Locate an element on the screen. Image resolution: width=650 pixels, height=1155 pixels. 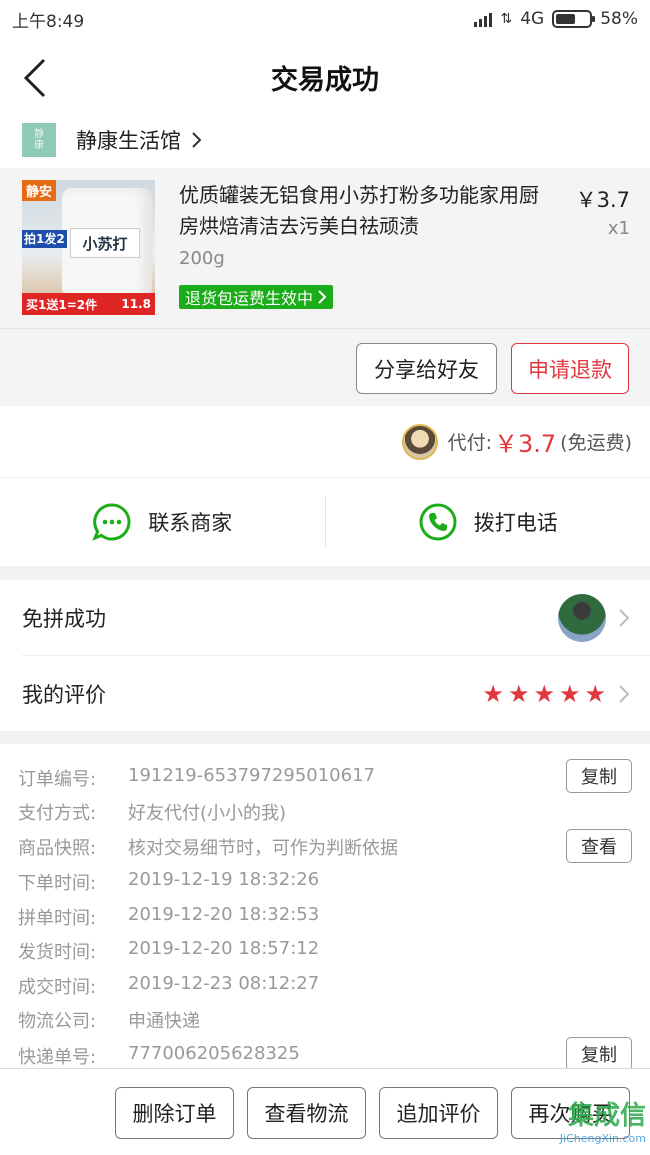
bottom-action-bar: 删除订单 查看物流 追加评价 再次购买 集成信 JiChengXin.com is located at coordinates (325, 1111).